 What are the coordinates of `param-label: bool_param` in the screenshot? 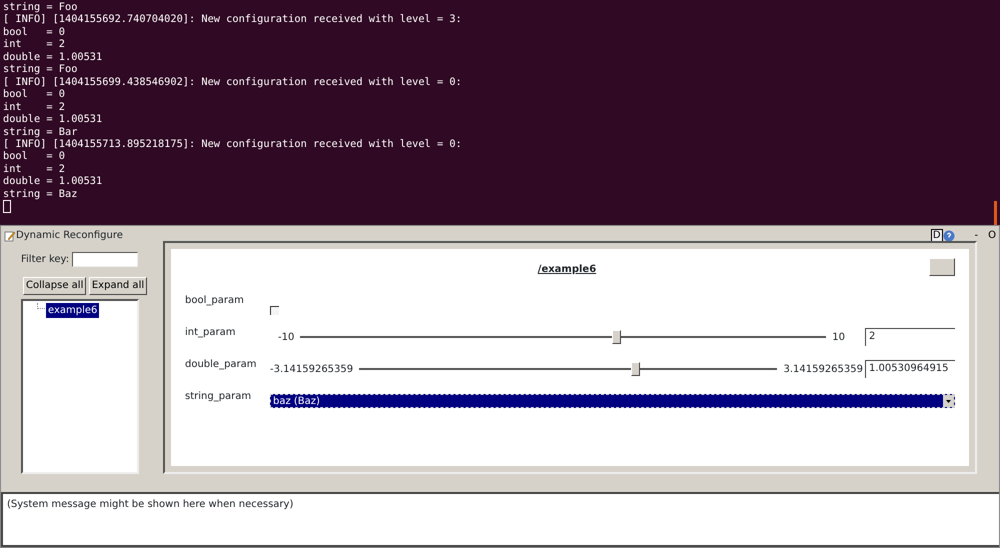 It's located at (215, 301).